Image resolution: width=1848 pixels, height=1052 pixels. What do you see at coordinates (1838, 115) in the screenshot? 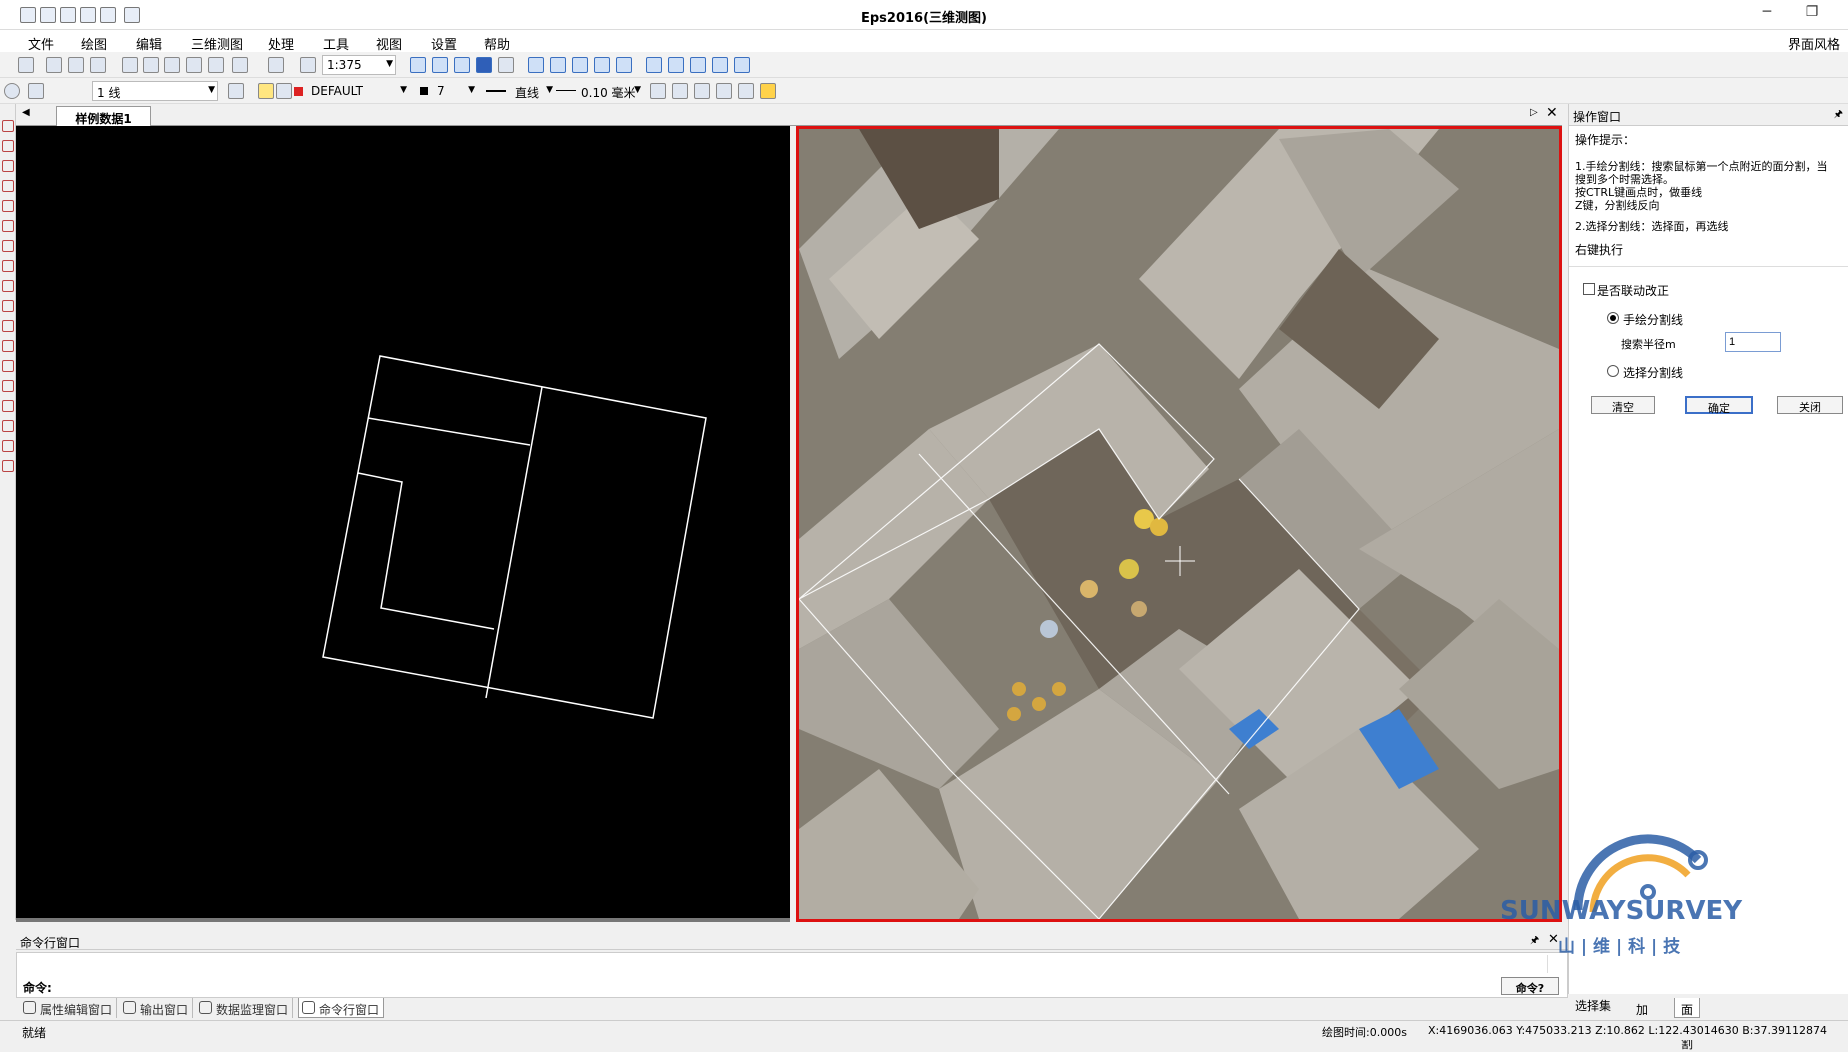
I see `pin-icon: 🖈` at bounding box center [1838, 115].